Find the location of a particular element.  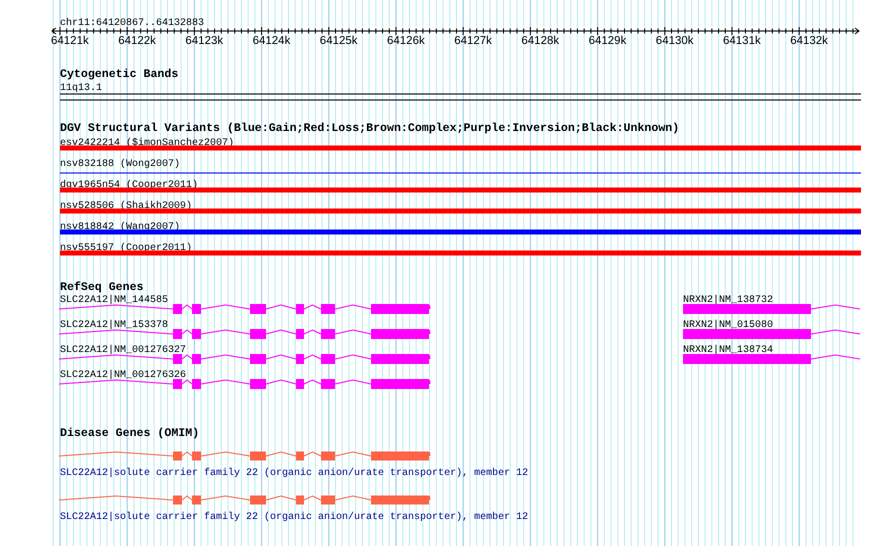

track-title: RefSeq Genes is located at coordinates (102, 287).